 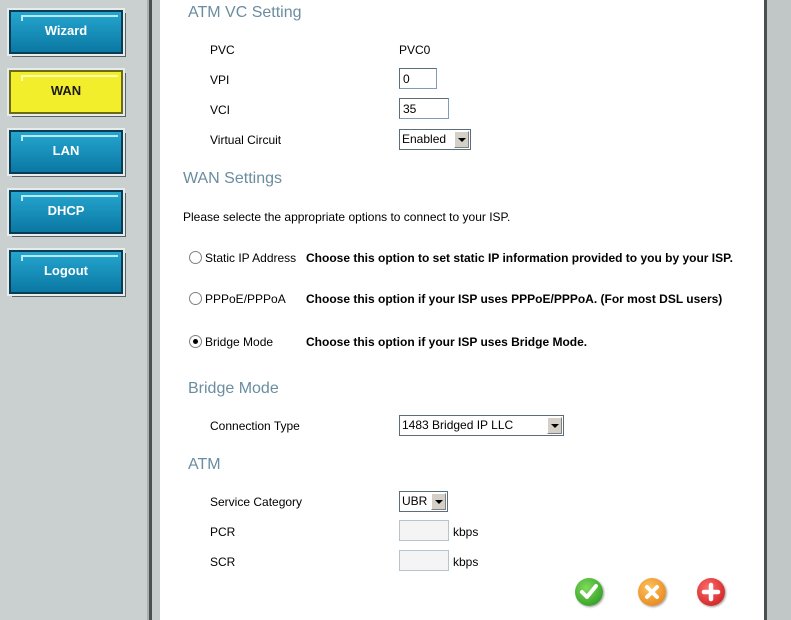 I want to click on x-circle-icon, so click(x=652, y=592).